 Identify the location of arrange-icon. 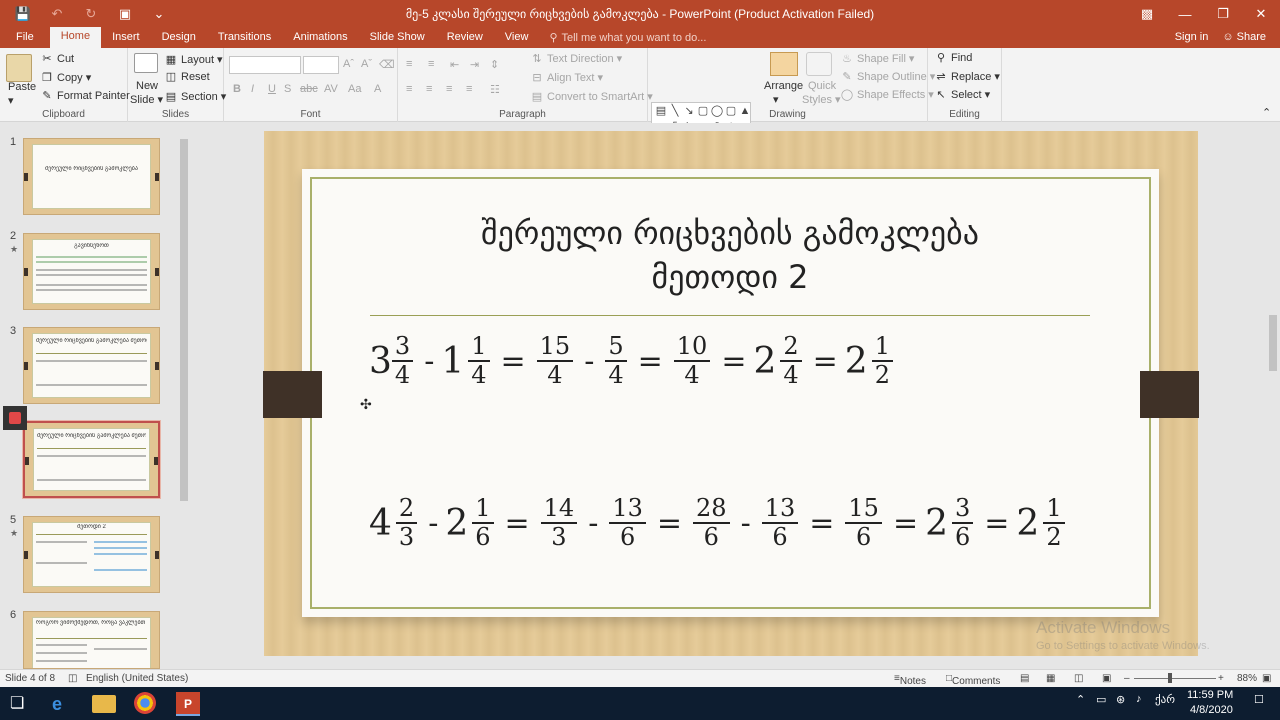
(784, 64).